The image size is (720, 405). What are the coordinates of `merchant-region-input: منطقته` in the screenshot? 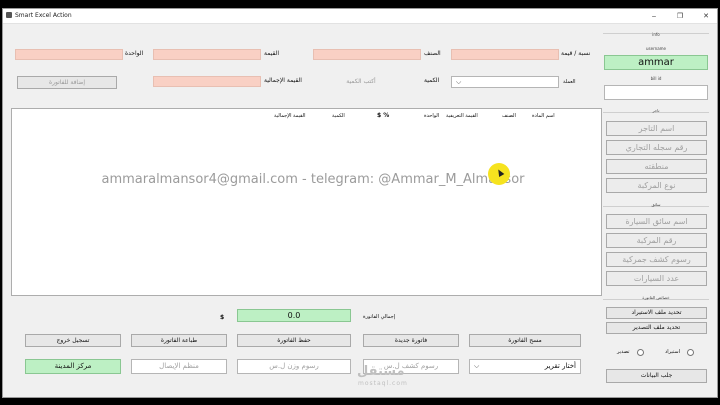 It's located at (656, 166).